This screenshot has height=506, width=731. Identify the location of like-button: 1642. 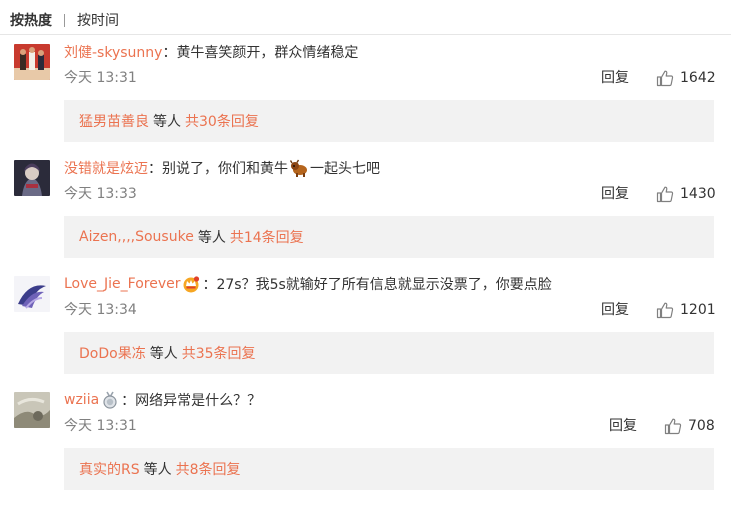
(686, 78).